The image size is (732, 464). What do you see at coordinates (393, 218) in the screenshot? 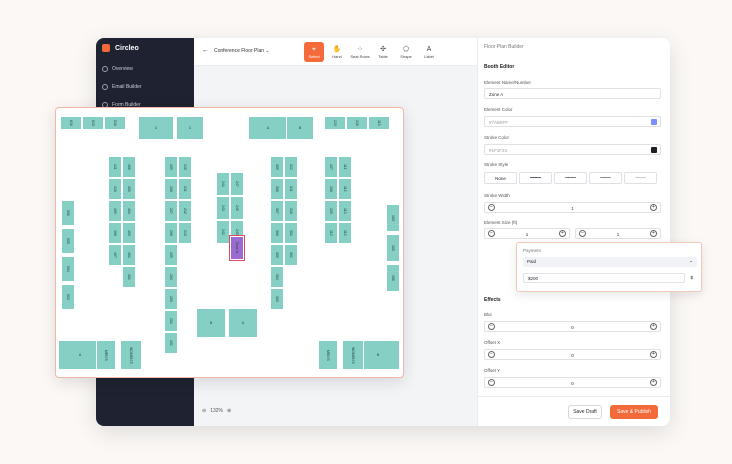
I see `booth: 103` at bounding box center [393, 218].